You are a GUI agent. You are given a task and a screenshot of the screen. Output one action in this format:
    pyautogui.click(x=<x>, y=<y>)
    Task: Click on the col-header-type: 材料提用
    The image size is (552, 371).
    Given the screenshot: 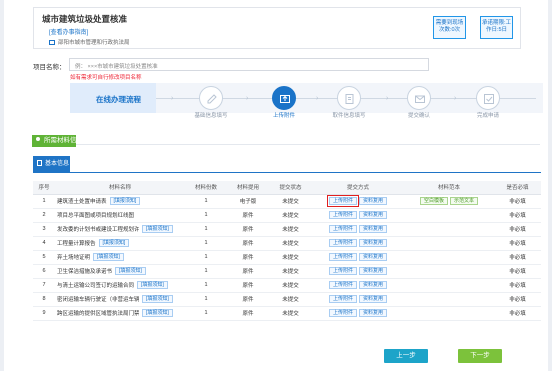 What is the action you would take?
    pyautogui.click(x=248, y=188)
    